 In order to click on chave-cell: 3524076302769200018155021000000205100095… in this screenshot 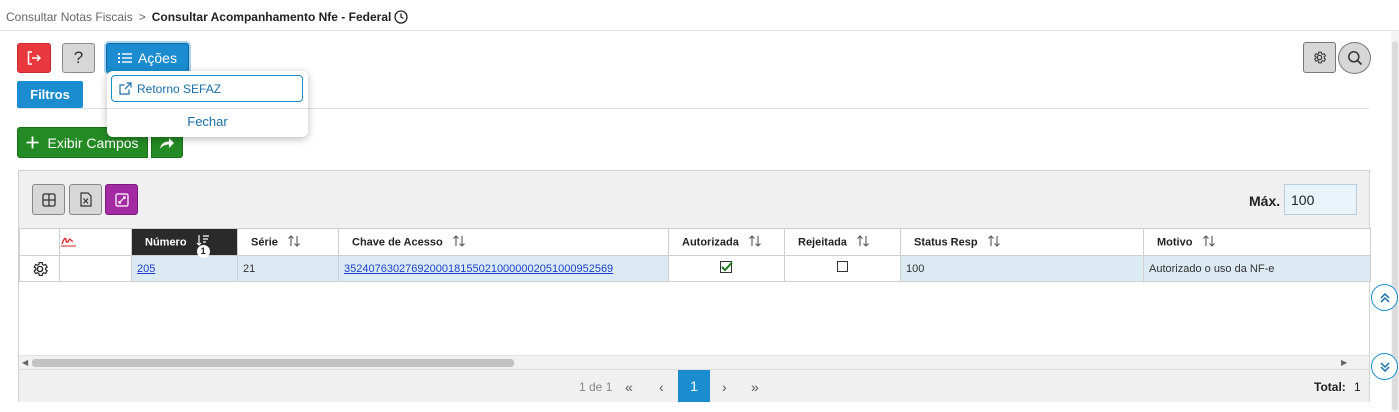, I will do `click(503, 268)`.